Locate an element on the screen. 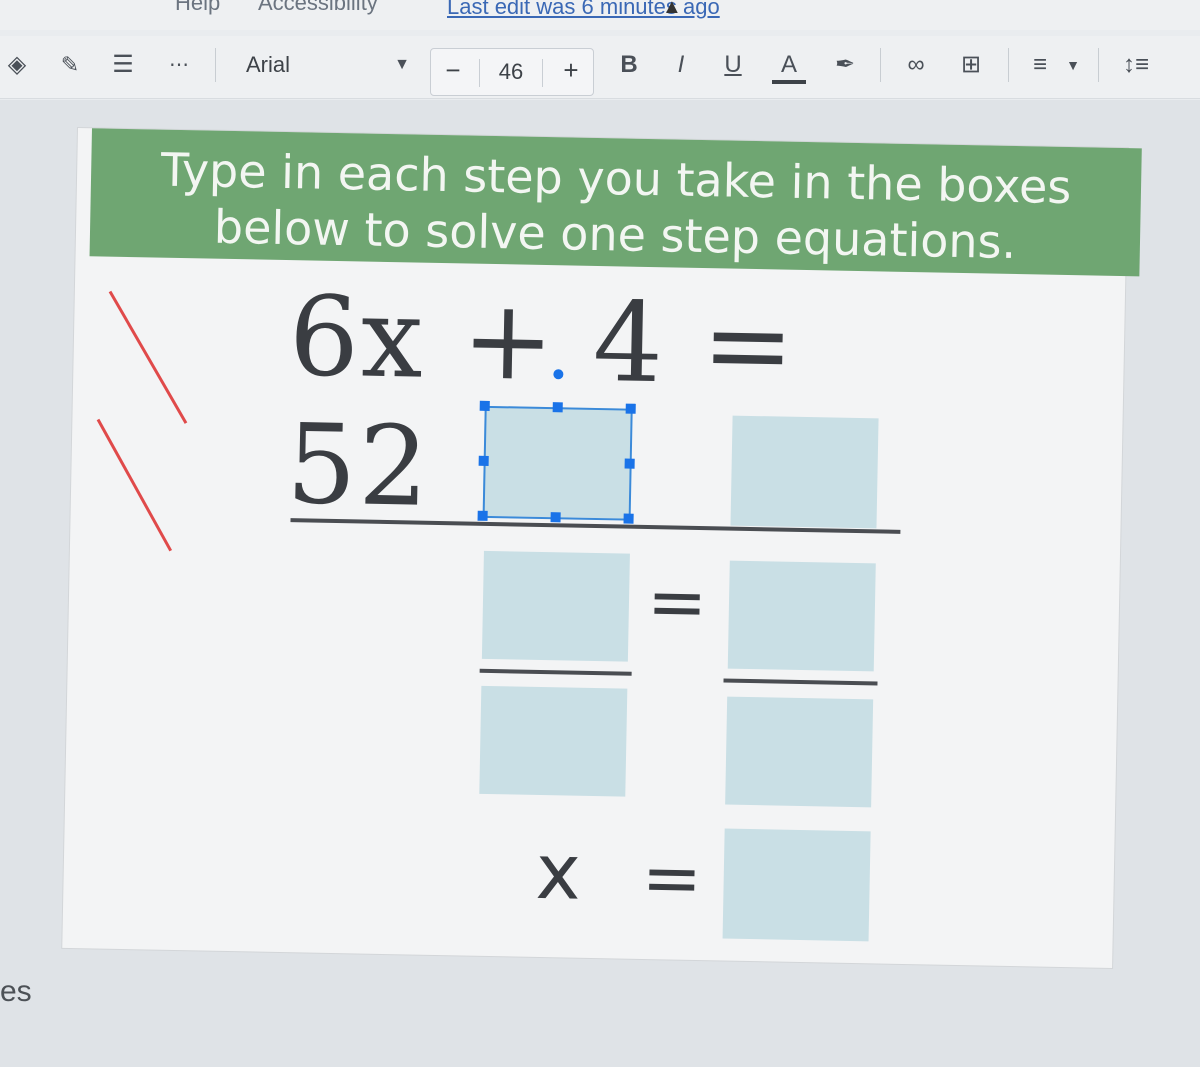  line-weight-icon: ☰ is located at coordinates (123, 65).